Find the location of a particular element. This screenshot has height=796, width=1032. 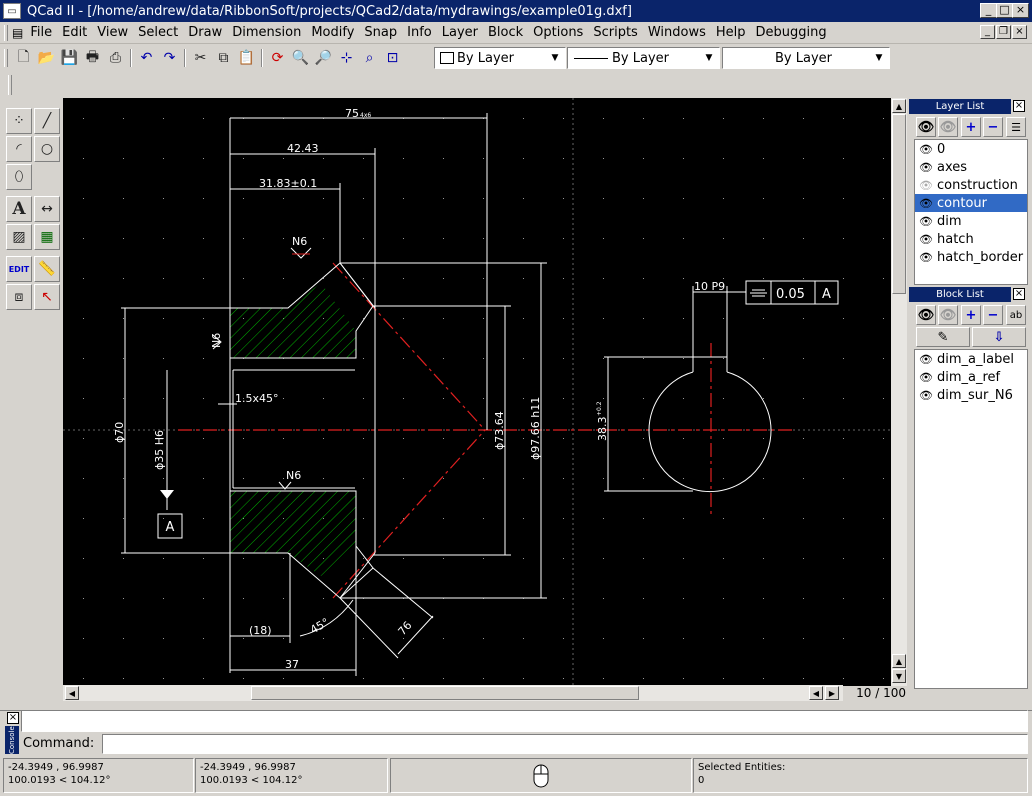

arc-tool-icon: ◜ is located at coordinates (19, 149).